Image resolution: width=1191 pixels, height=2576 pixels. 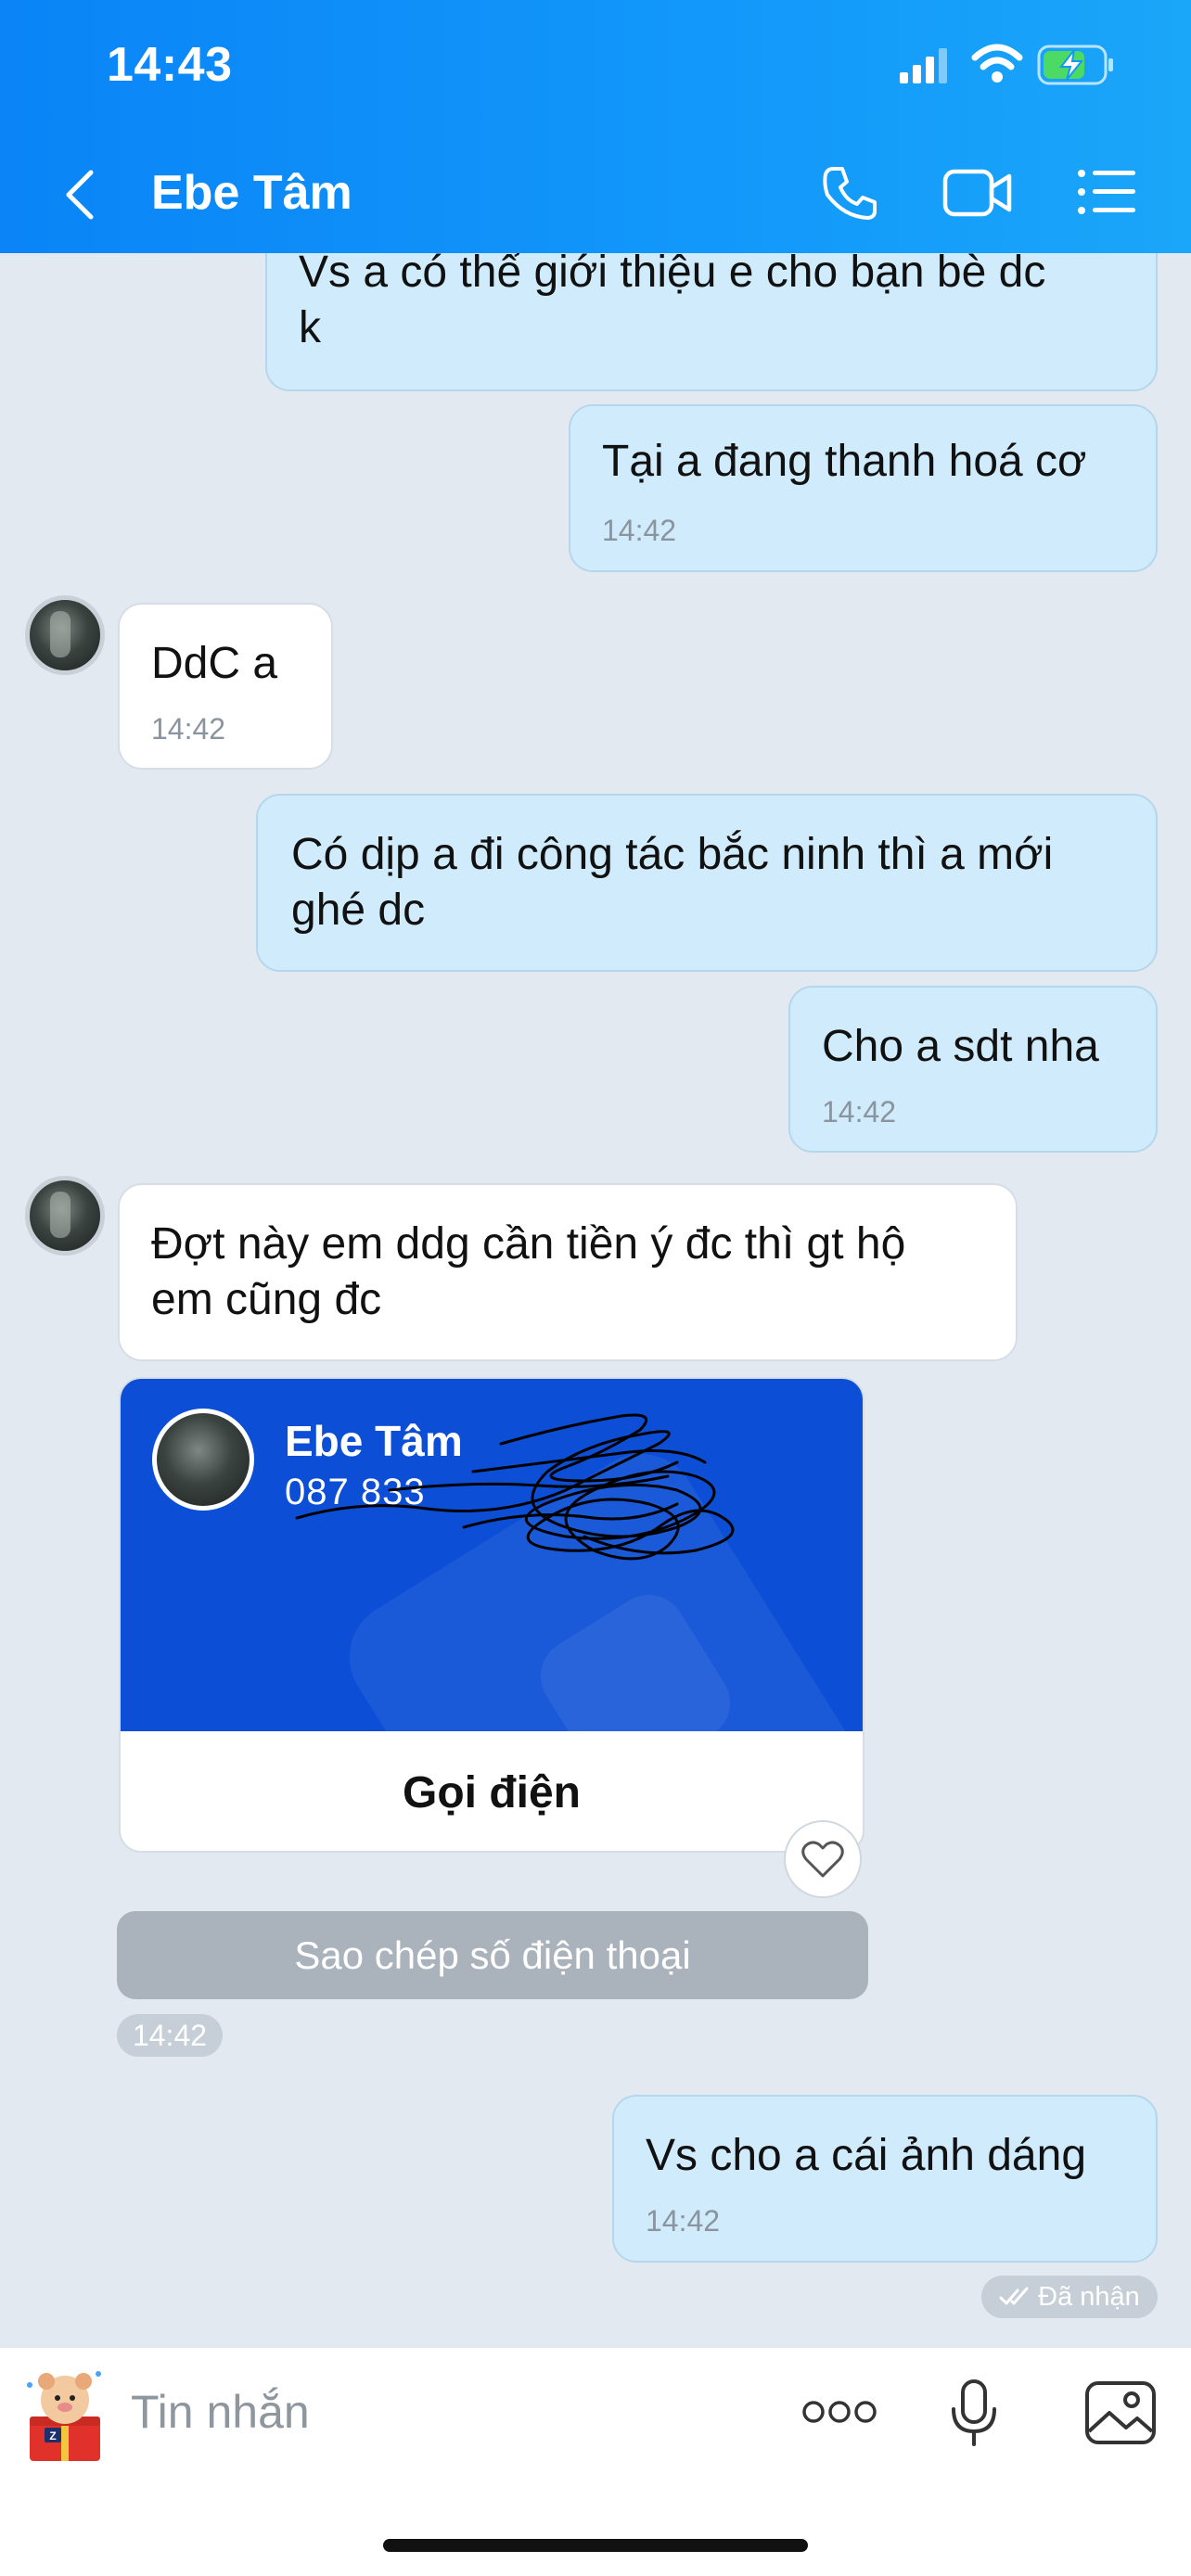 What do you see at coordinates (673, 854) in the screenshot?
I see `message-text: Có dịp a đi công tác bắc ninh thì a mới` at bounding box center [673, 854].